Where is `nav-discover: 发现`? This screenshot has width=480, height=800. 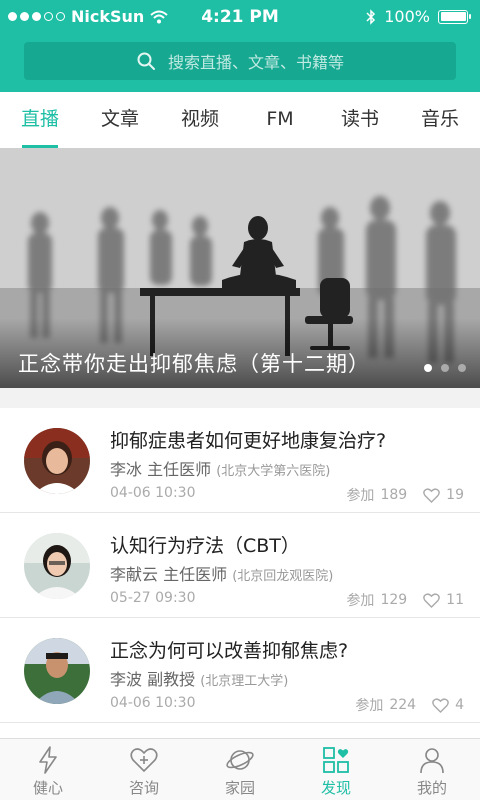
nav-discover: 发现 is located at coordinates (336, 769).